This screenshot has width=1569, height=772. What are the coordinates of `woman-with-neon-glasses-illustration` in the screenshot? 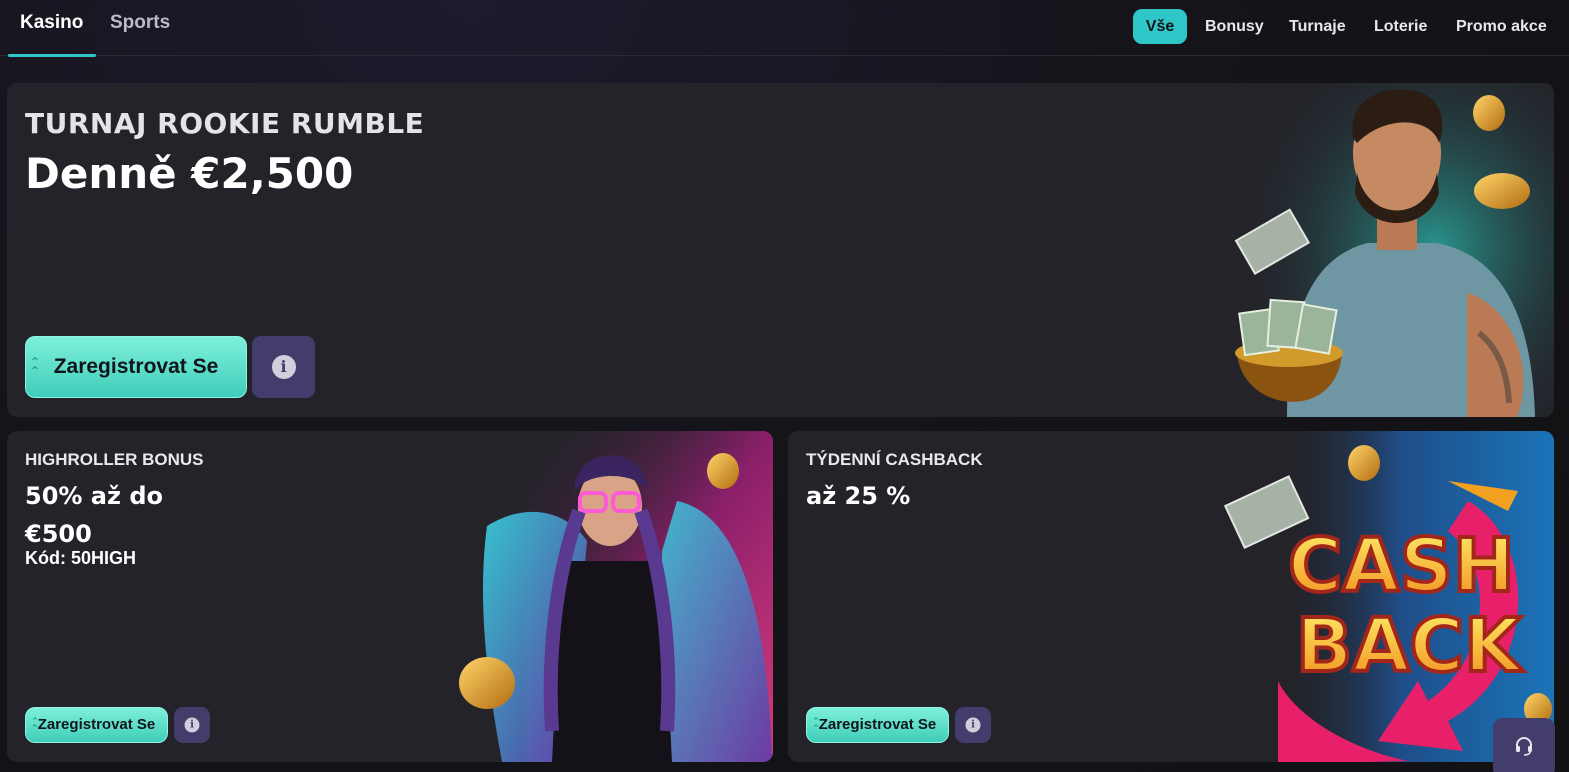 It's located at (616, 596).